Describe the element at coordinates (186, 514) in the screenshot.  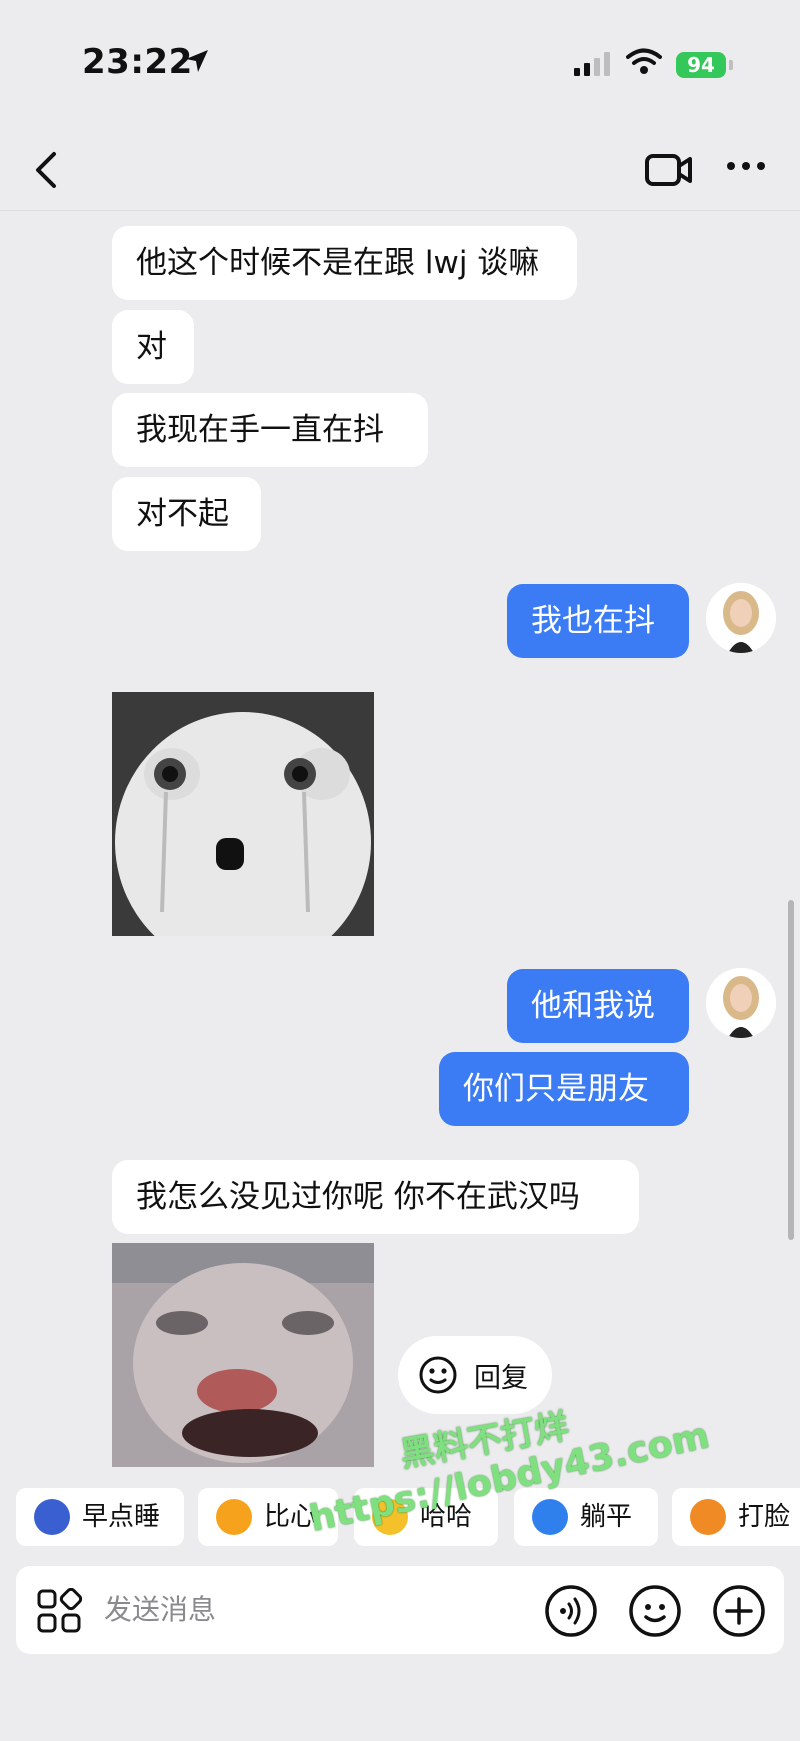
I see `message-bubble-incoming: 对不起` at that location.